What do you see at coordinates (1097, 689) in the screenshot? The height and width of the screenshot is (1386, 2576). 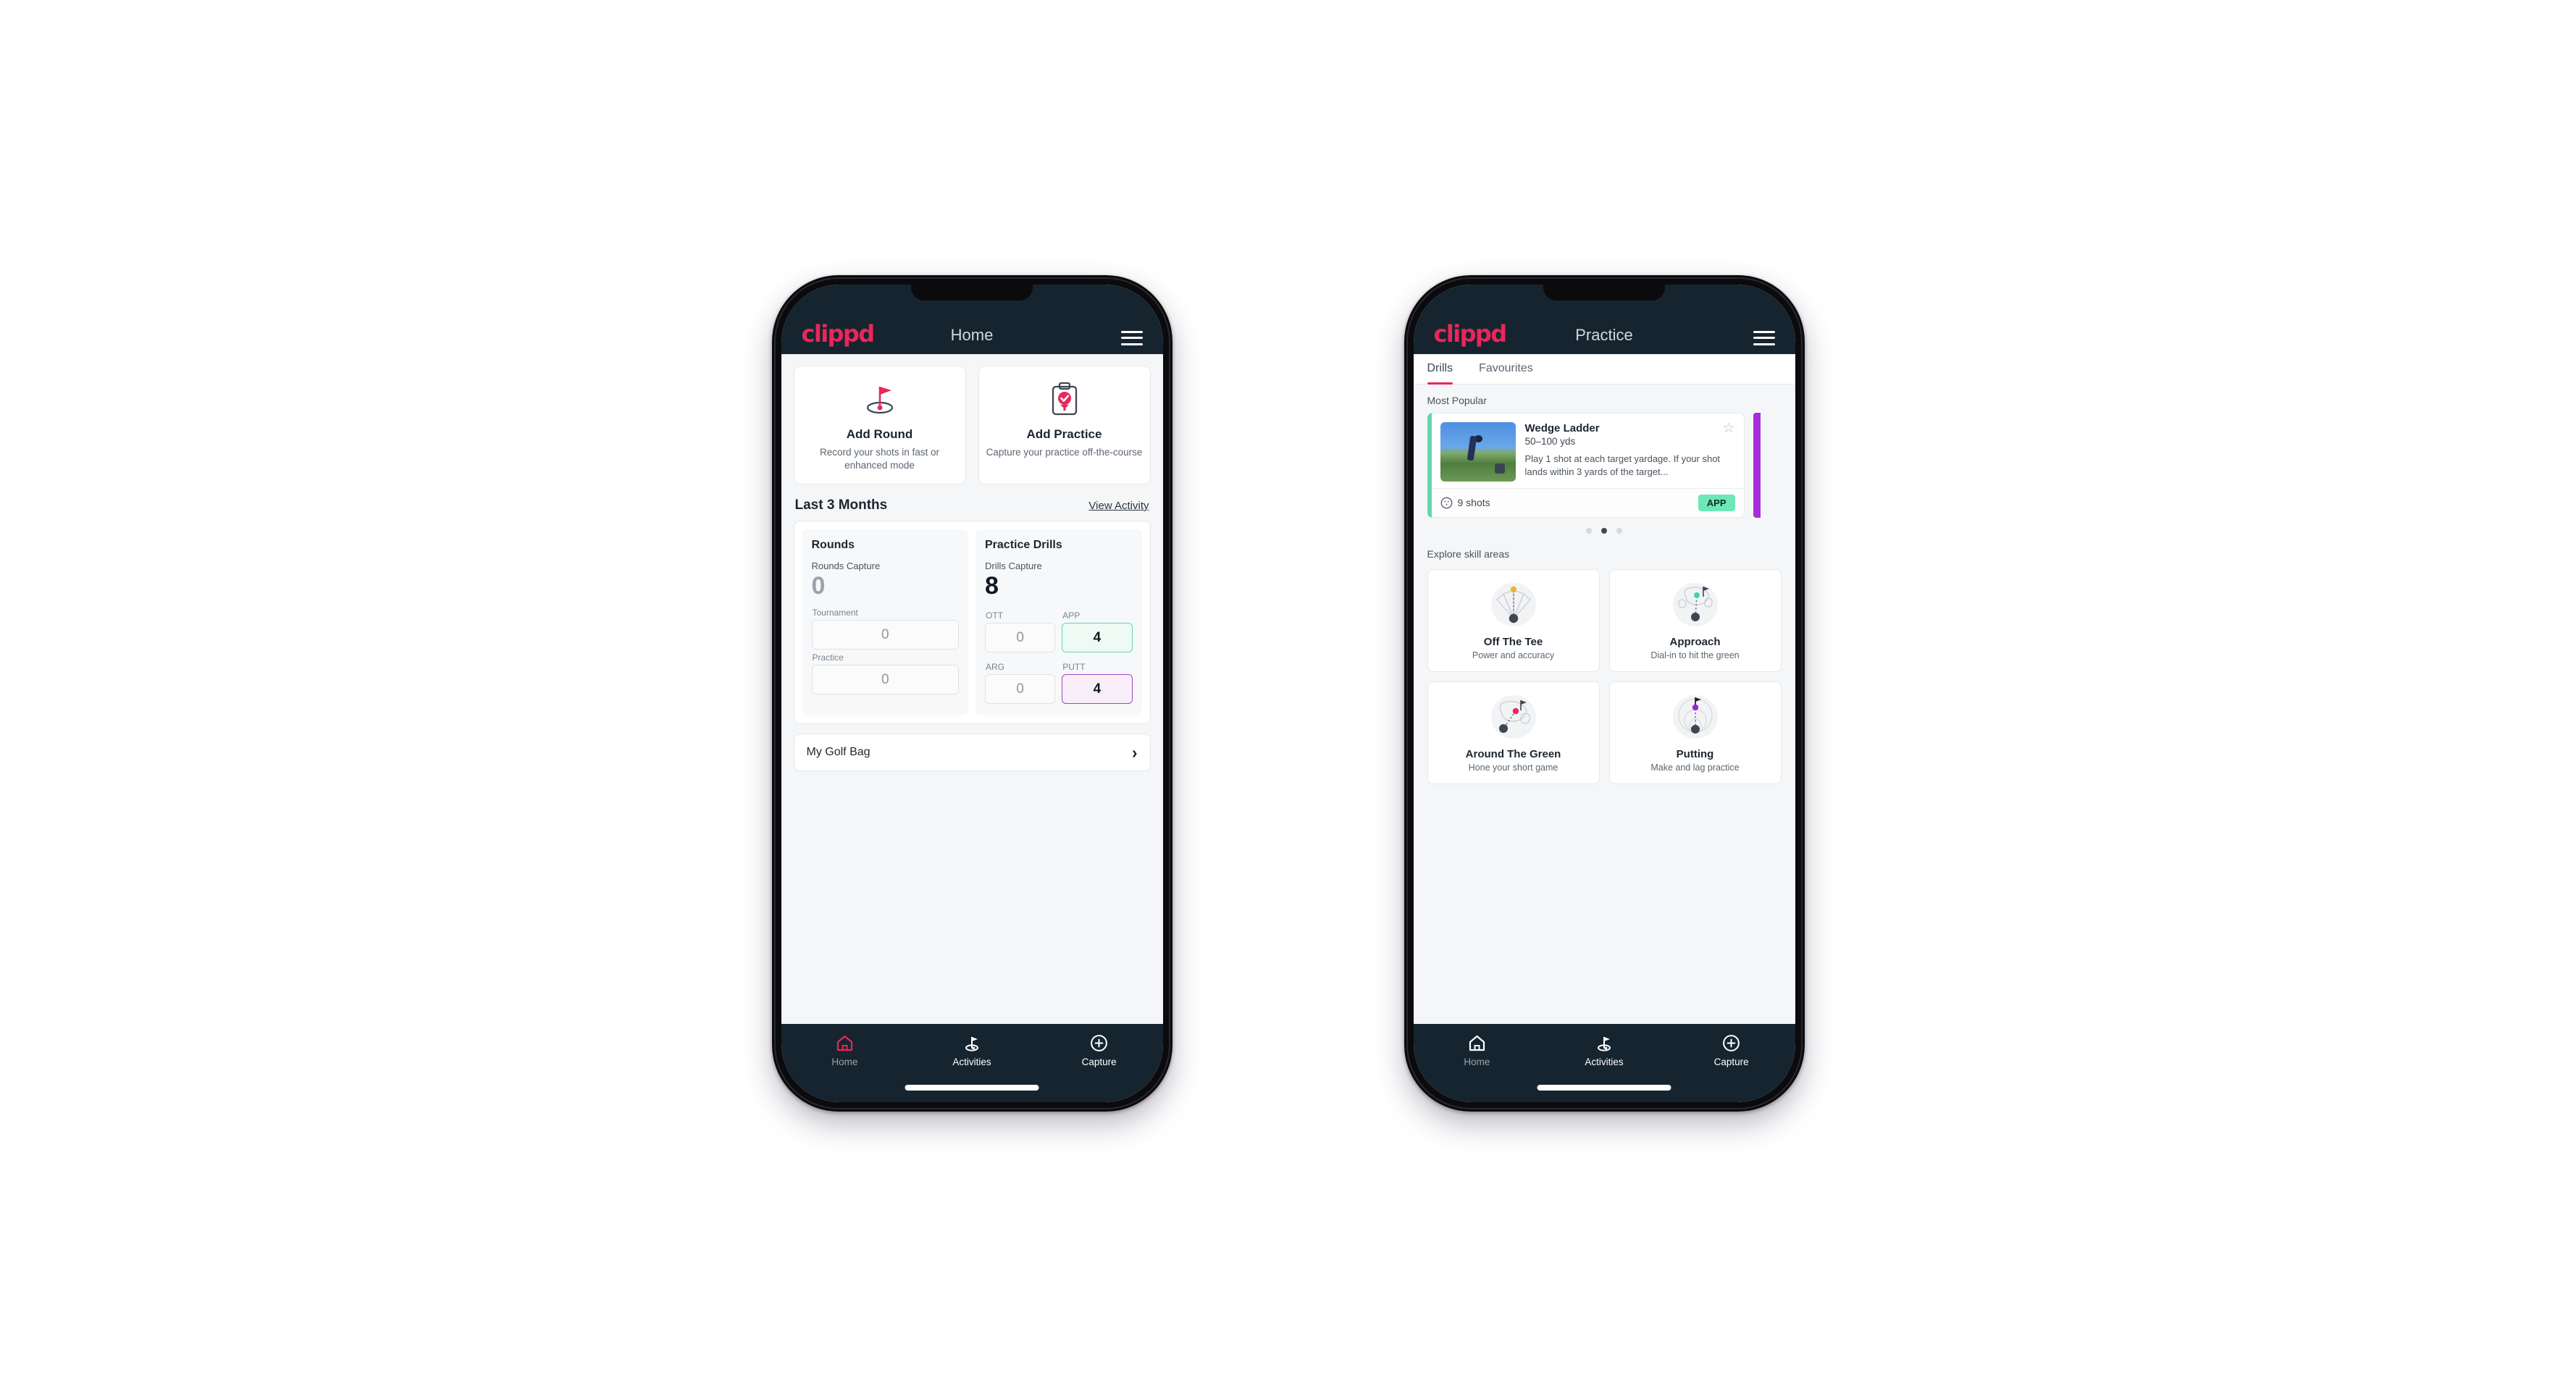 I see `putt-value: 4` at bounding box center [1097, 689].